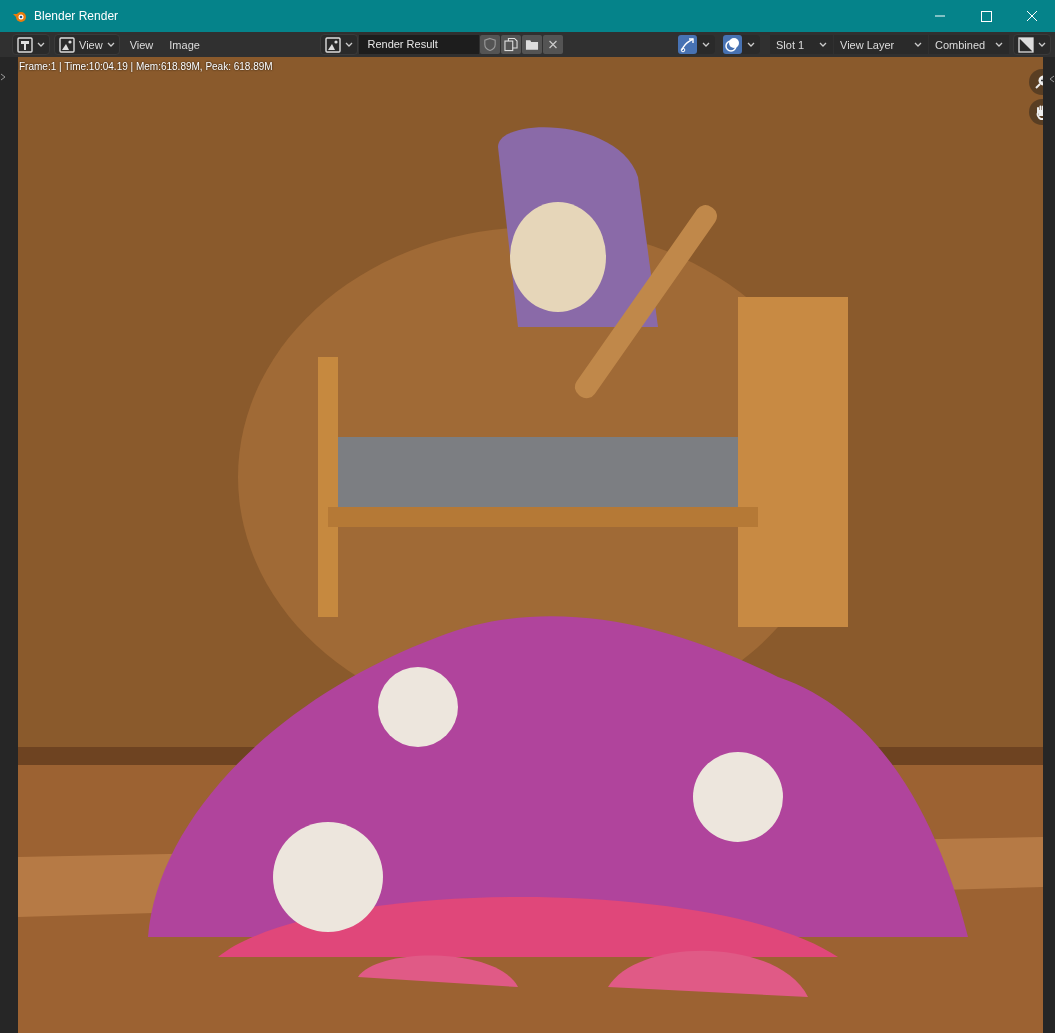 The height and width of the screenshot is (1033, 1055). I want to click on channels-icon, so click(1026, 44).